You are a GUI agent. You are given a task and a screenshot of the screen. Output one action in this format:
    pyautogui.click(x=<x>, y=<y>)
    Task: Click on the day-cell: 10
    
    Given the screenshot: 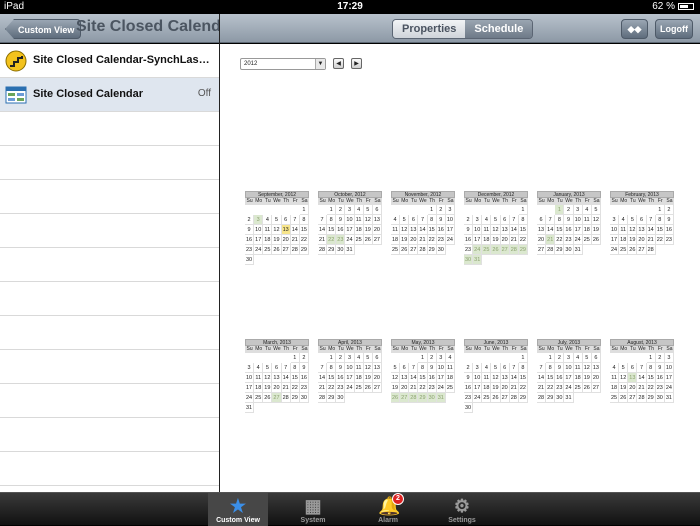 What is the action you would take?
    pyautogui.click(x=569, y=368)
    